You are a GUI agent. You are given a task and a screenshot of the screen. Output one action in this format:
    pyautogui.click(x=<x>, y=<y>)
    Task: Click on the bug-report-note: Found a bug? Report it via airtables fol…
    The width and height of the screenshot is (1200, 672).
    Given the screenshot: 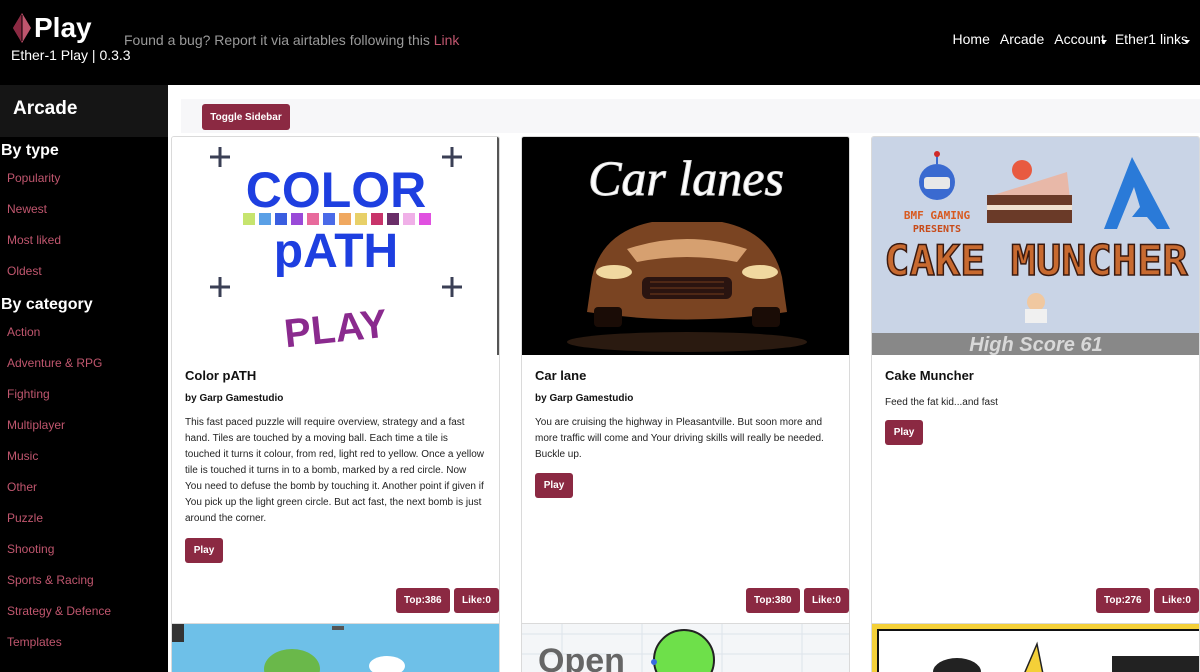 What is the action you would take?
    pyautogui.click(x=291, y=40)
    